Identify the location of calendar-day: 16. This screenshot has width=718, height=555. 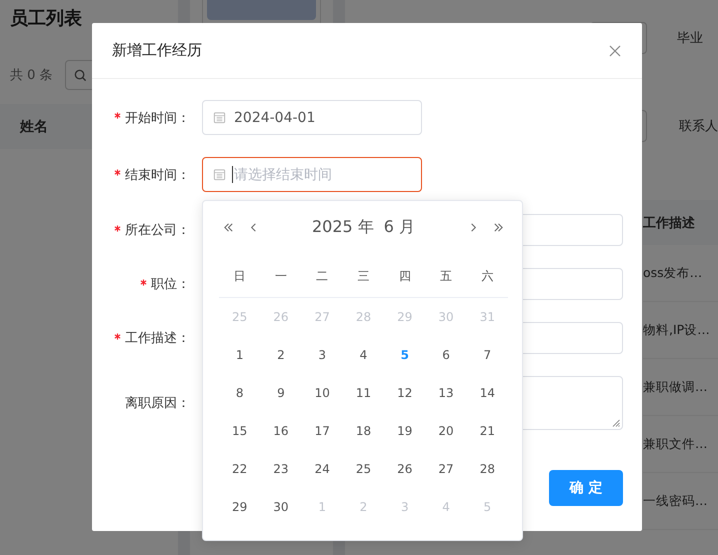
(281, 431).